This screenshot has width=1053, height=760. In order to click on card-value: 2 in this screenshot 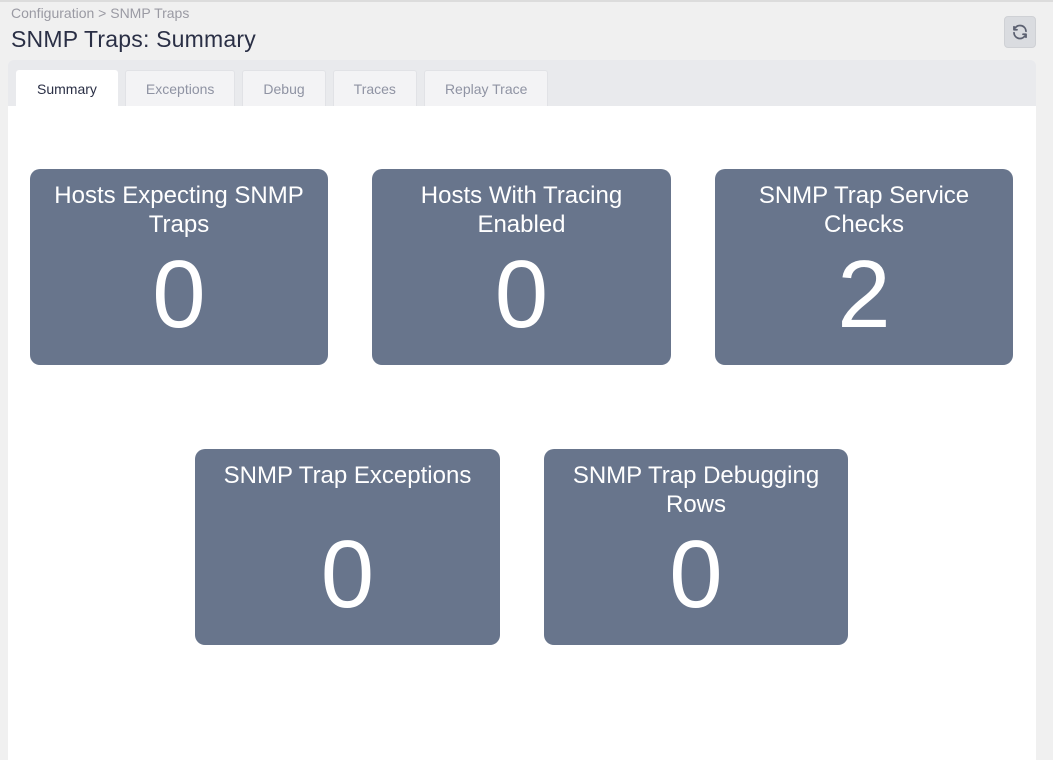, I will do `click(864, 294)`.